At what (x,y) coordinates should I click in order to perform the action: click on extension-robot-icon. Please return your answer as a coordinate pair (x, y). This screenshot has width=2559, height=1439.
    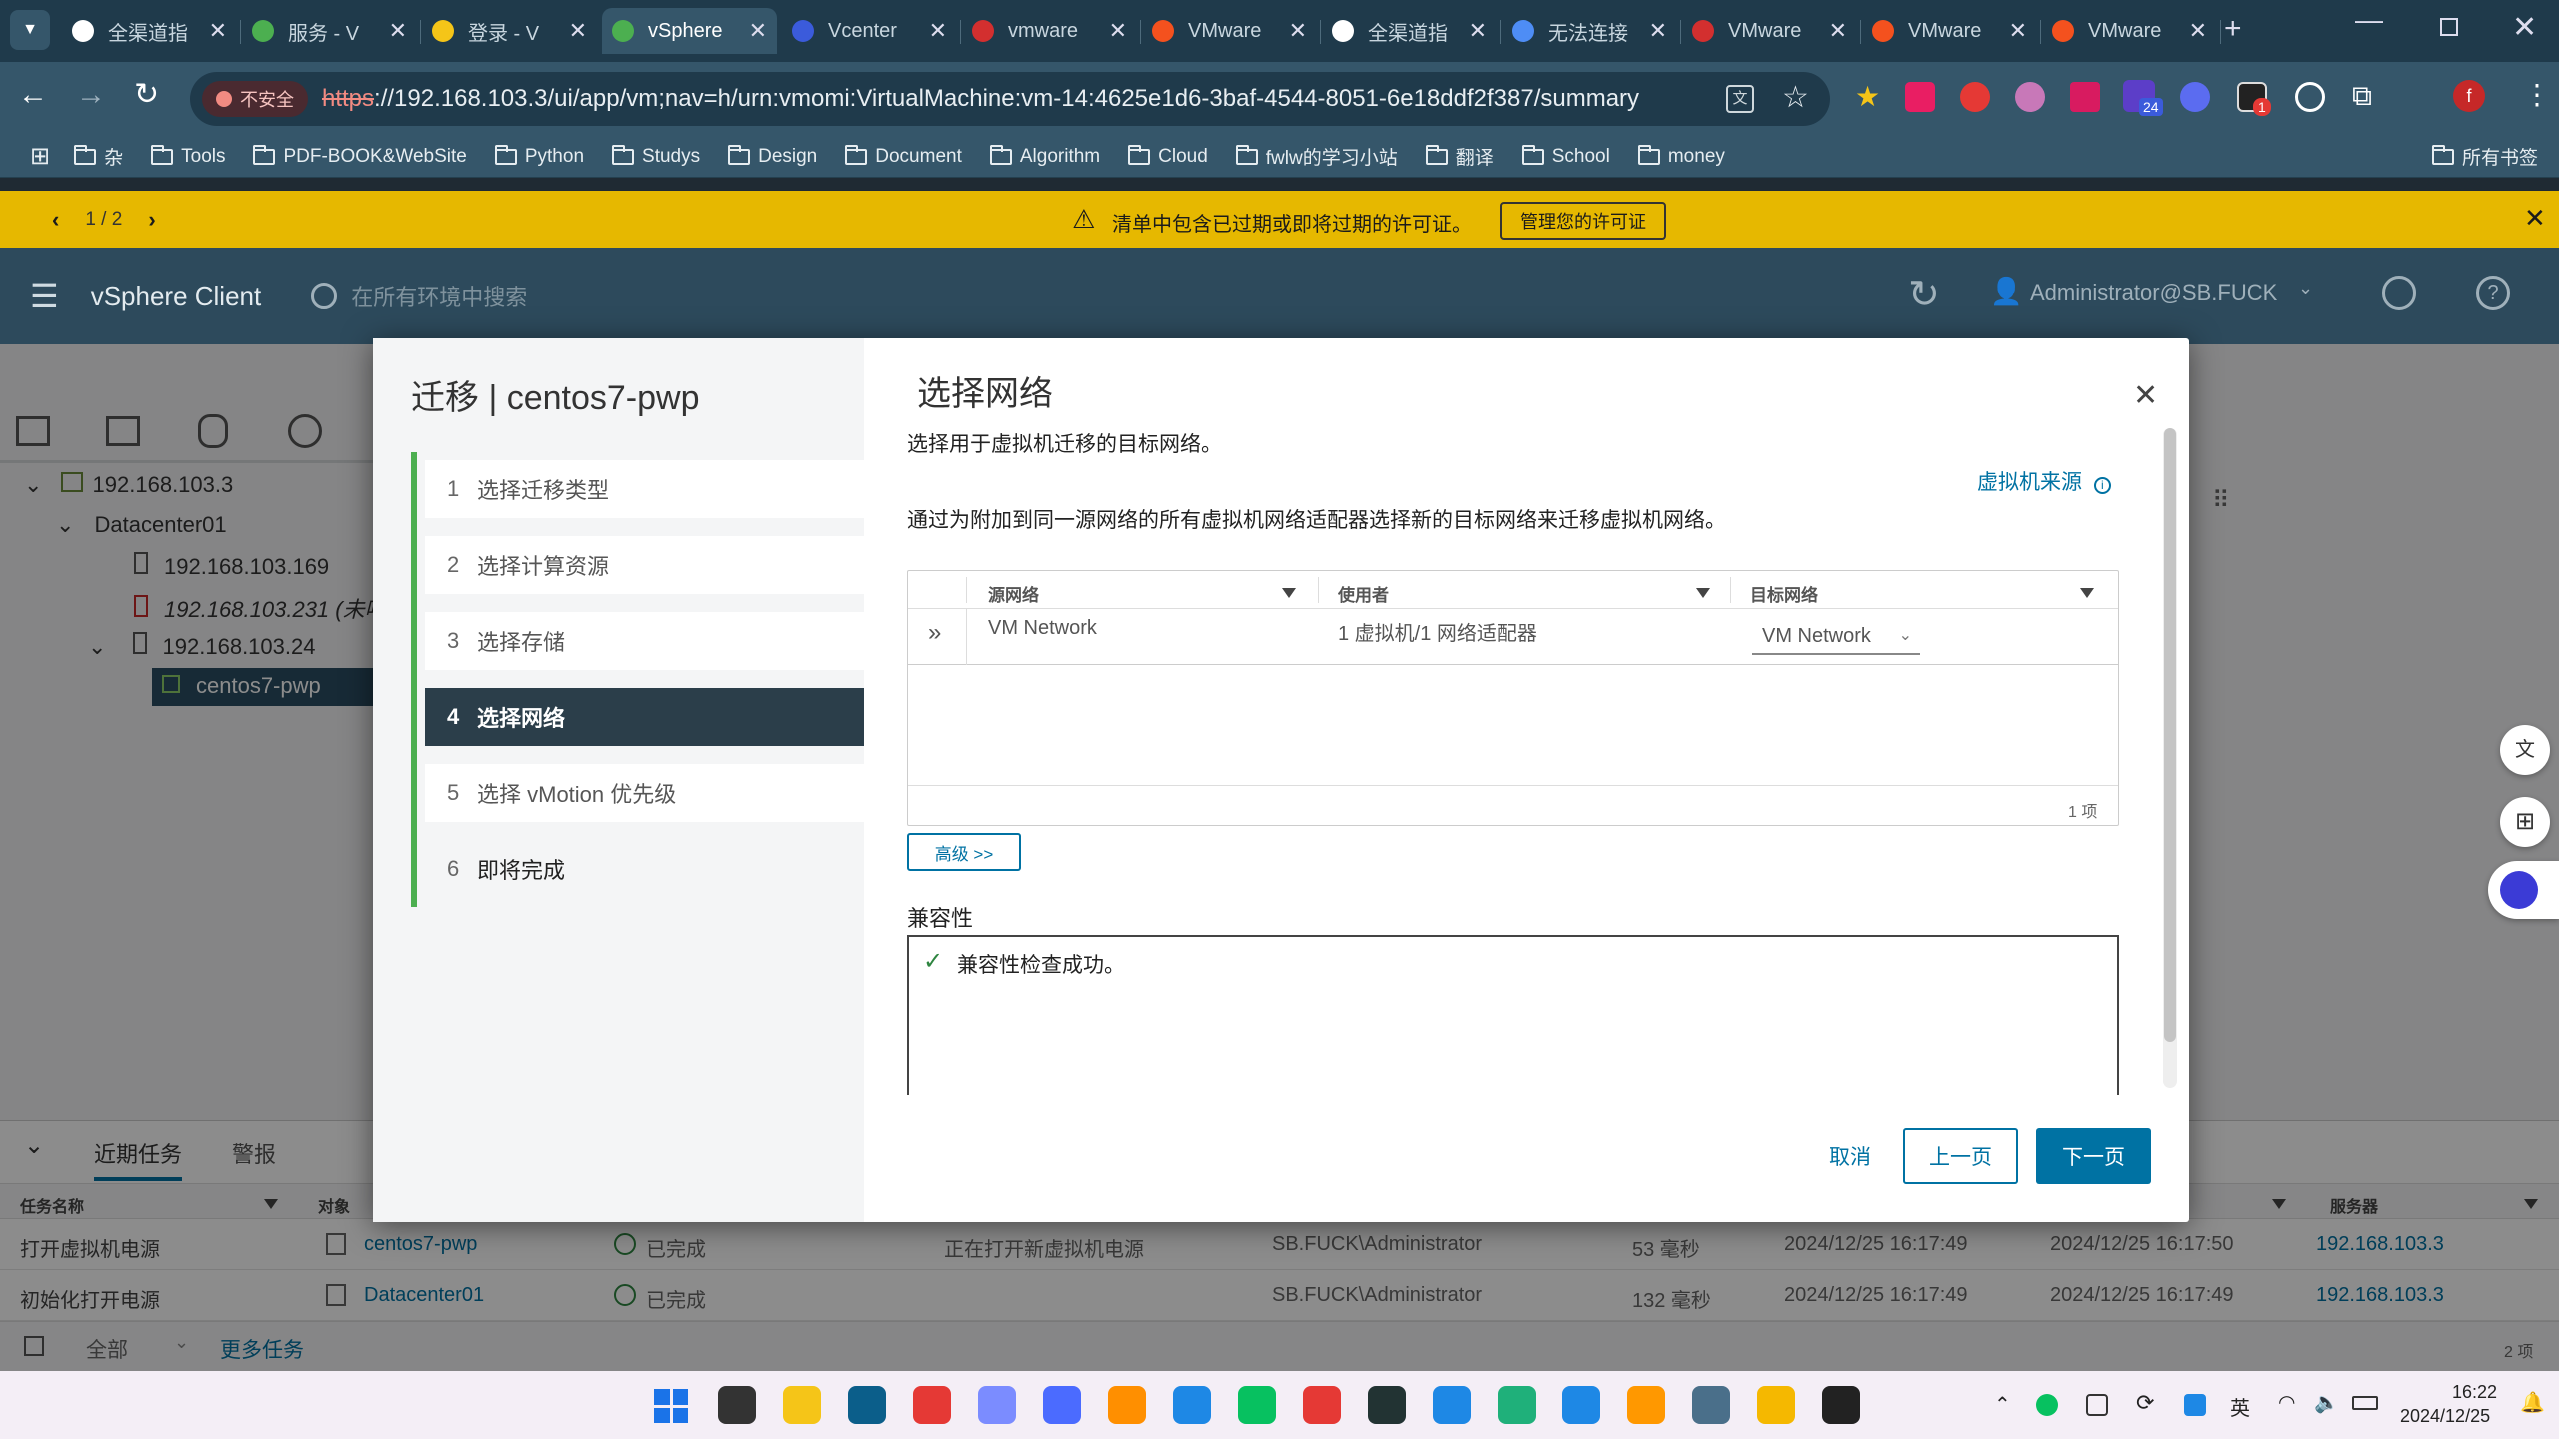
    Looking at the image, I should click on (2195, 97).